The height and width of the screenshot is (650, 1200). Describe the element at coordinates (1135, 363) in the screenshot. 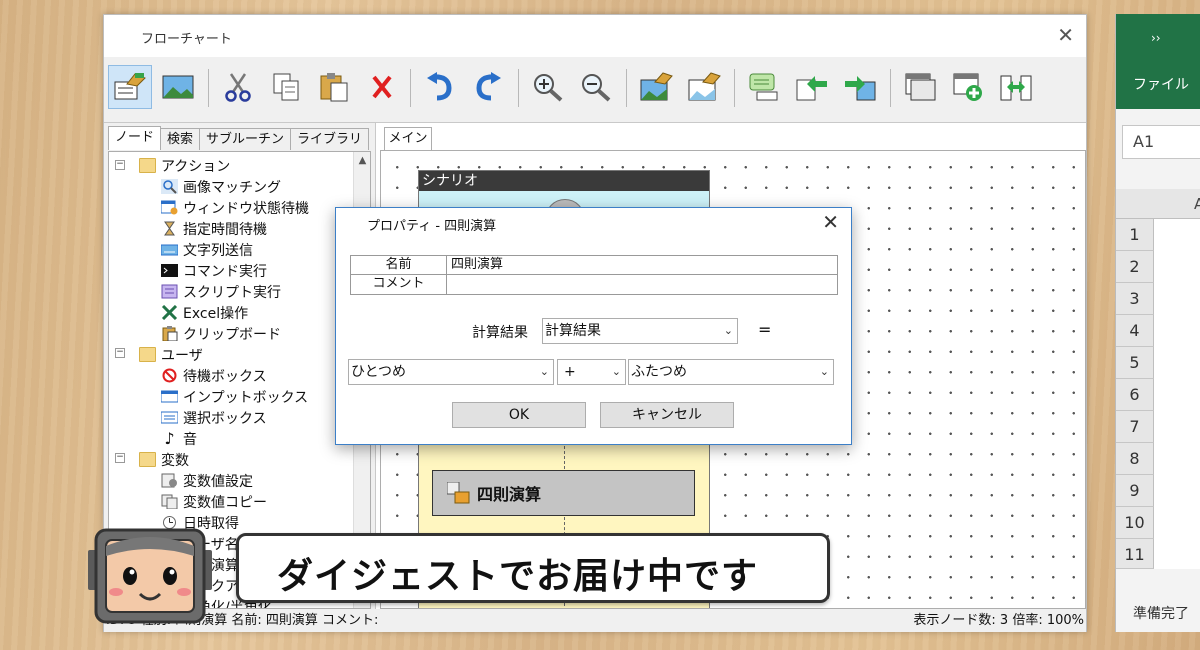

I see `row-header: 5` at that location.